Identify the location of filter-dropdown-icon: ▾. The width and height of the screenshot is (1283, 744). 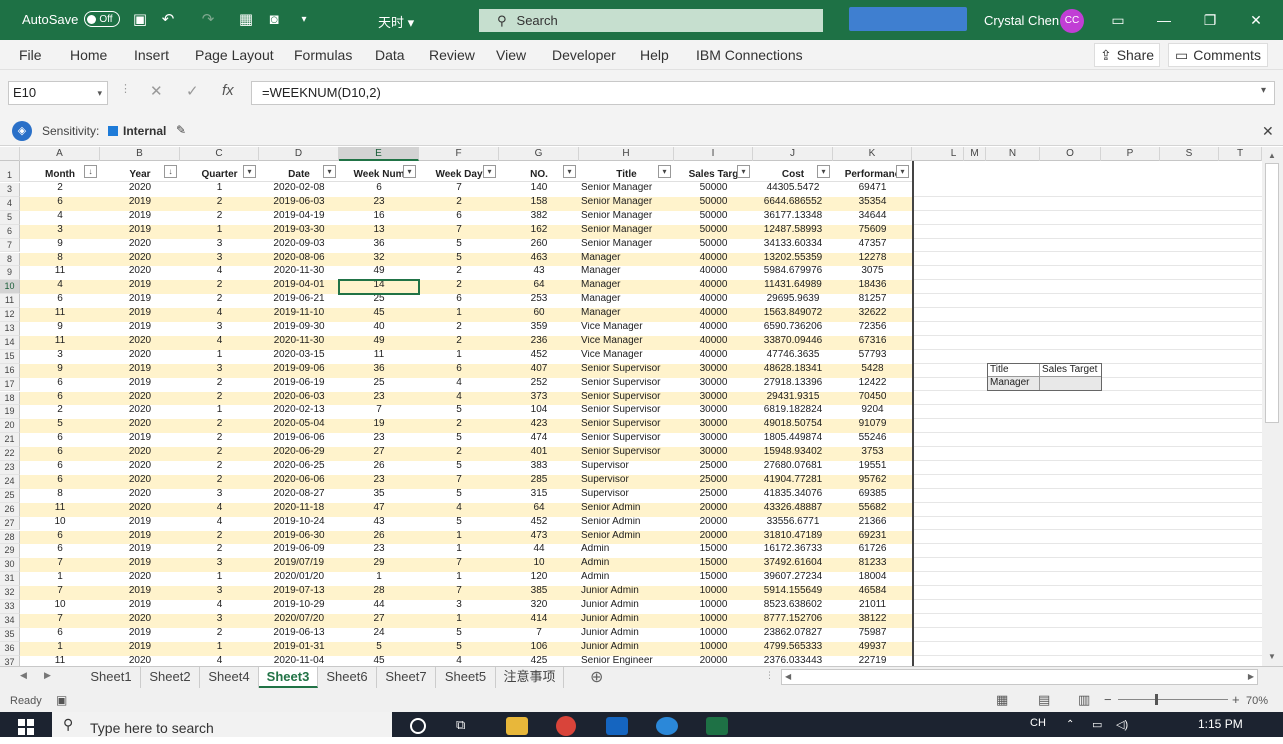
(249, 171).